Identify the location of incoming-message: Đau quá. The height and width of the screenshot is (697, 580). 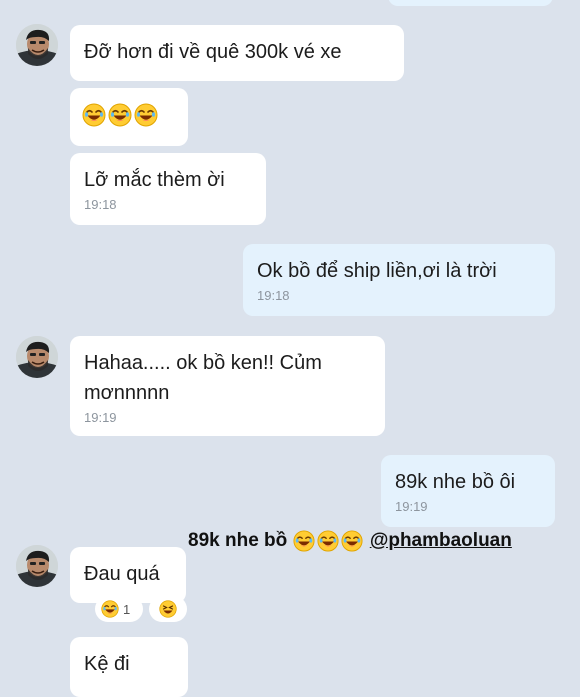
(128, 575).